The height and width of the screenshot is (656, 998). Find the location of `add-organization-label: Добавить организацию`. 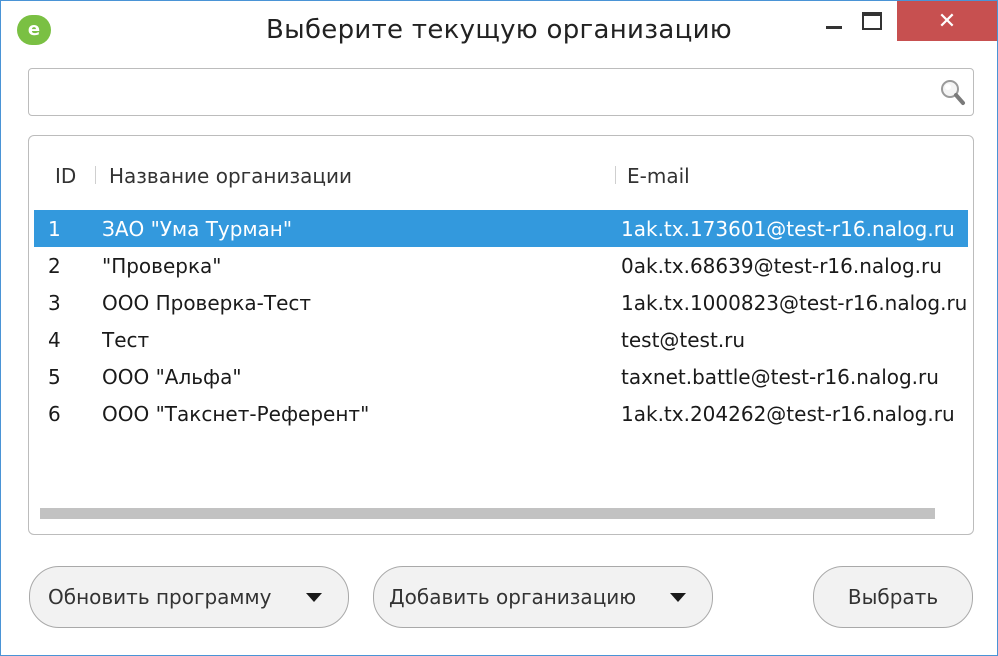

add-organization-label: Добавить организацию is located at coordinates (513, 597).